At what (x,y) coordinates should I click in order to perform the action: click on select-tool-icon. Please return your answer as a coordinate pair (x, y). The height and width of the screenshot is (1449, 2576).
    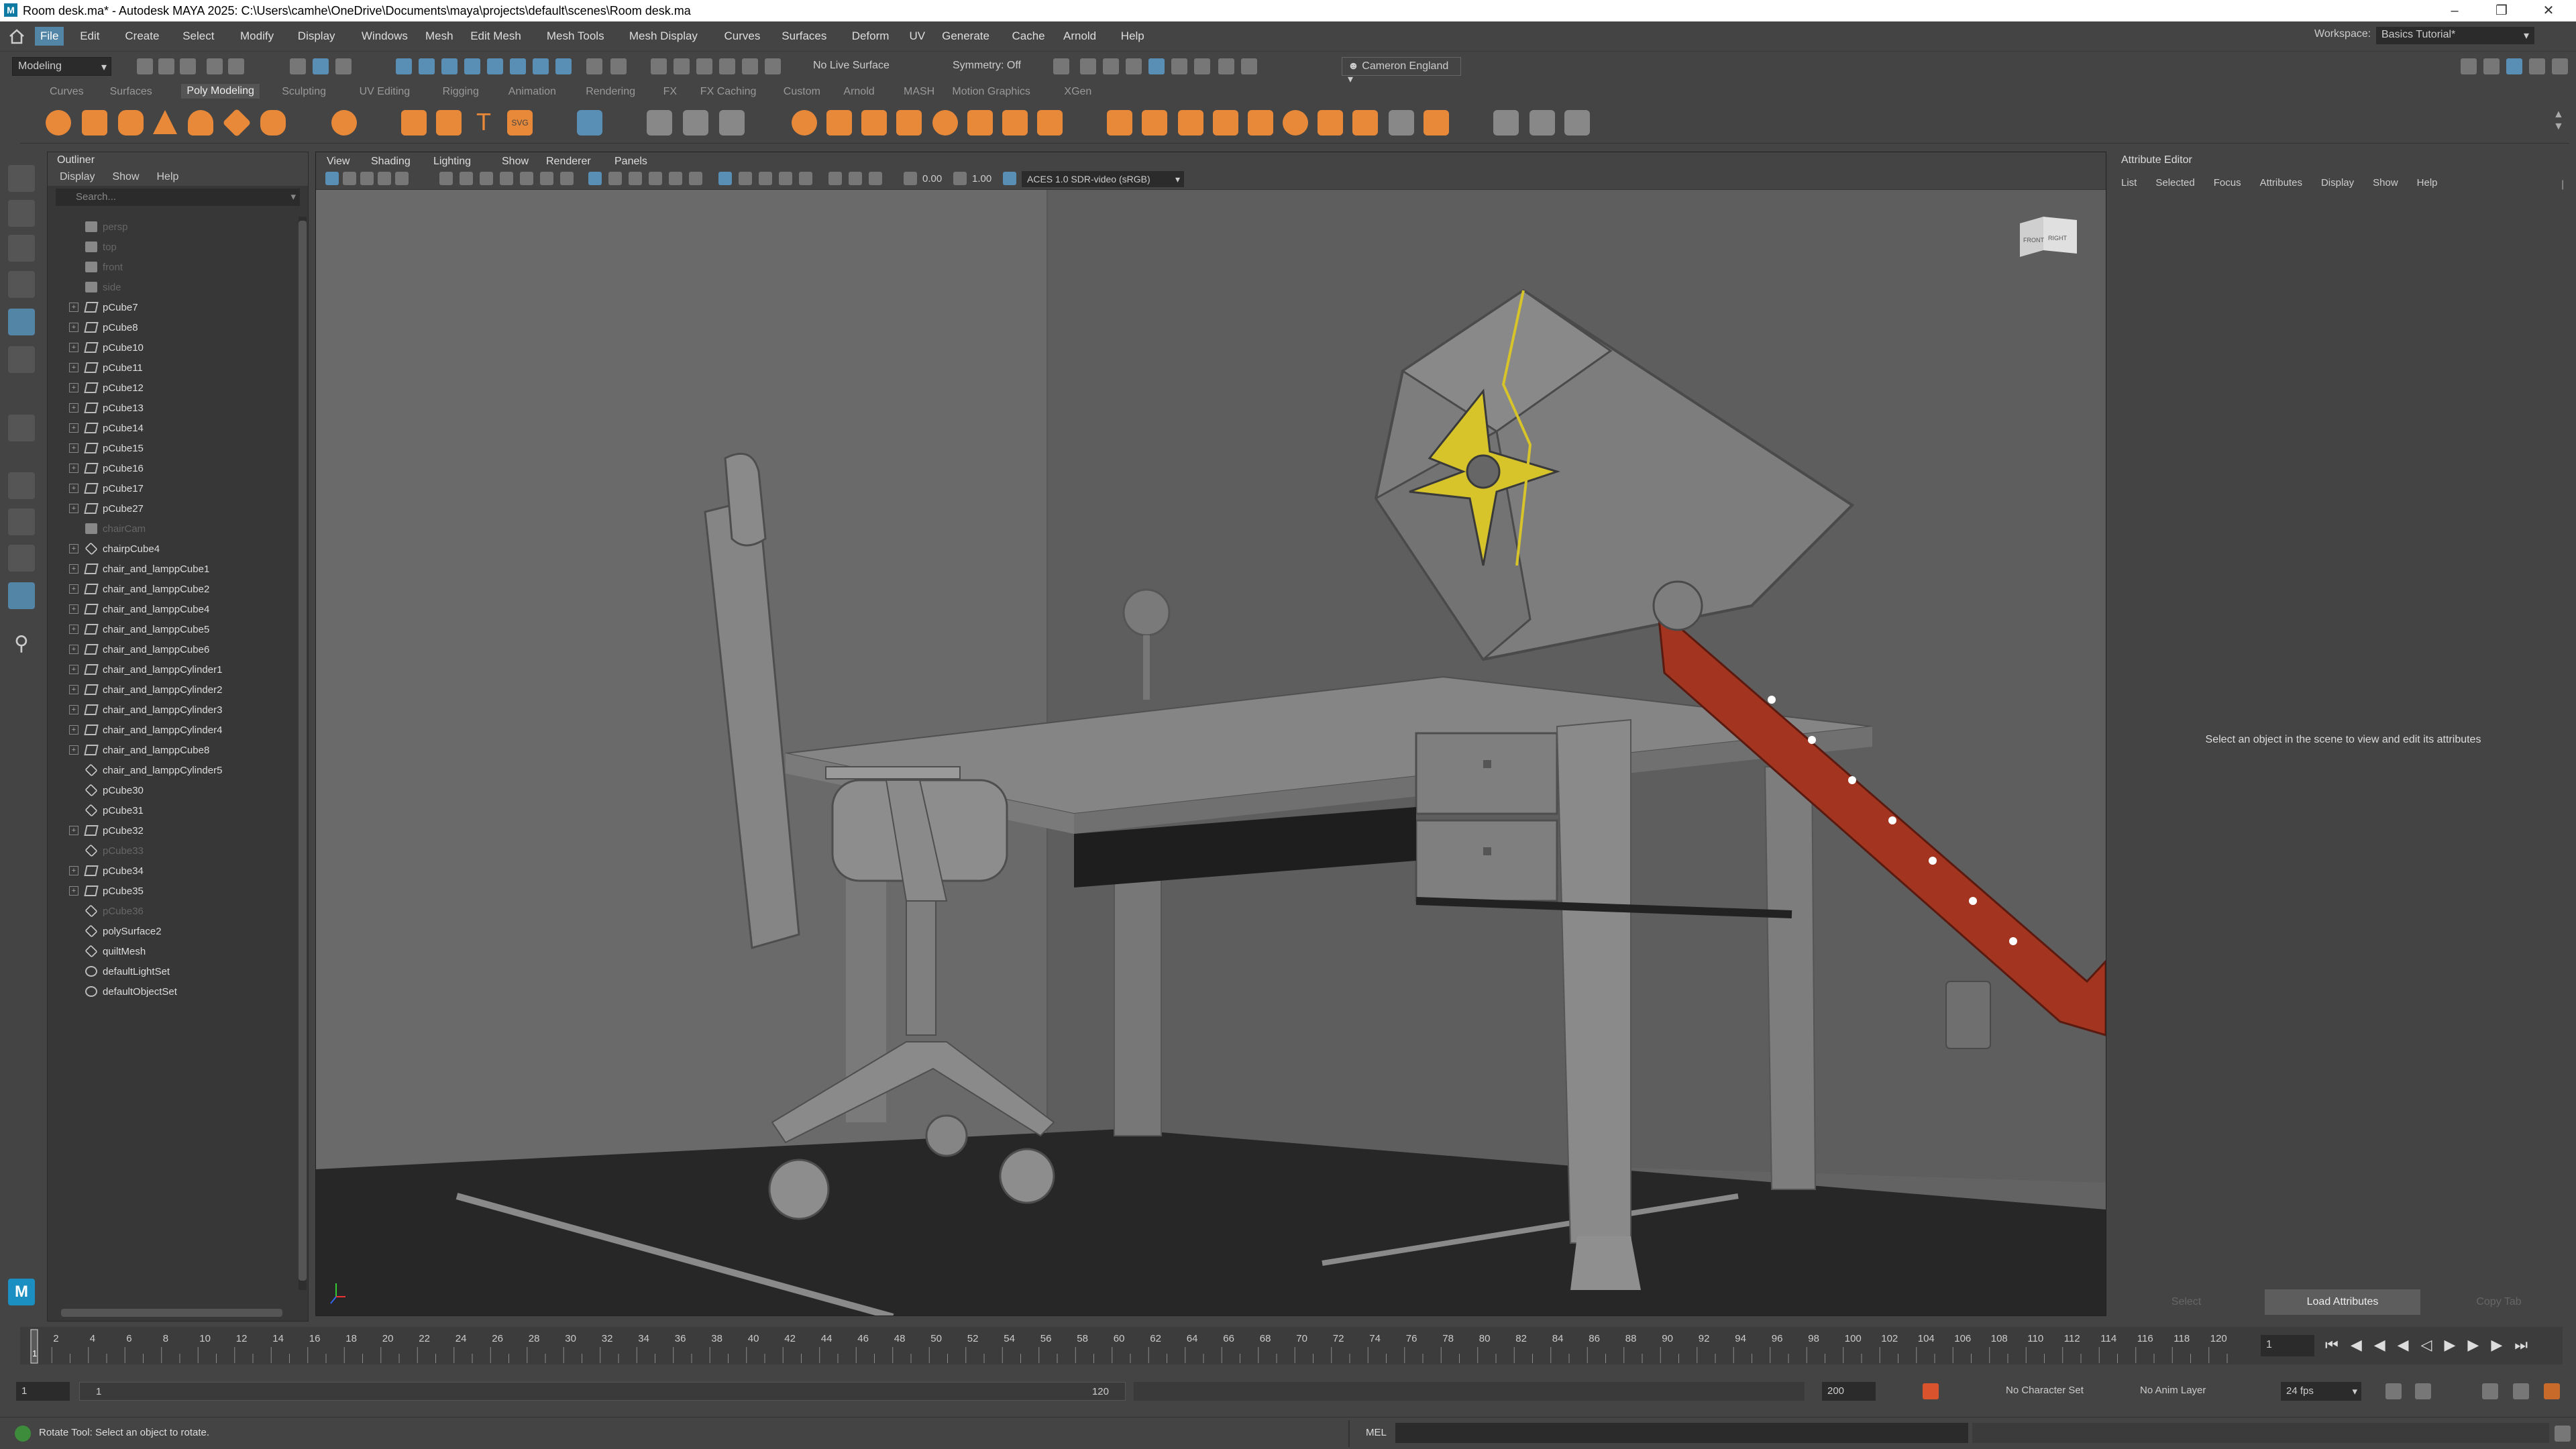
    Looking at the image, I should click on (21, 178).